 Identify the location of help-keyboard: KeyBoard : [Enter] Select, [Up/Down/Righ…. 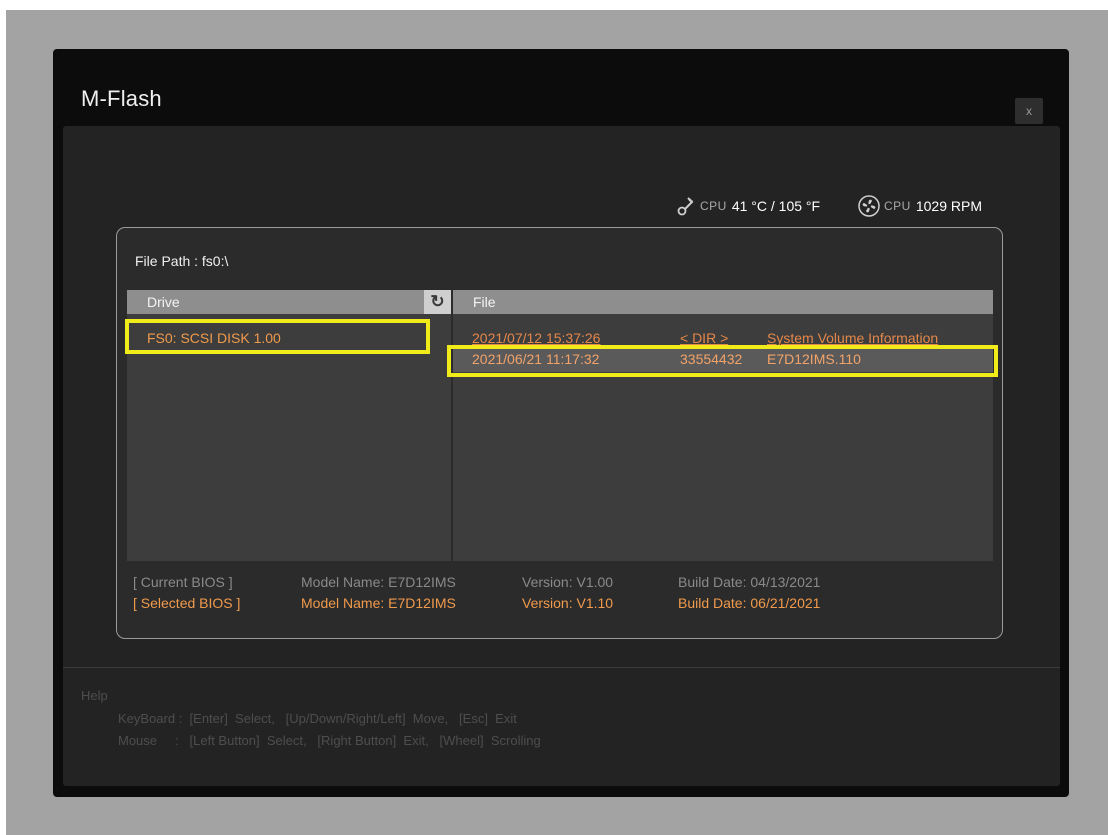
(317, 718).